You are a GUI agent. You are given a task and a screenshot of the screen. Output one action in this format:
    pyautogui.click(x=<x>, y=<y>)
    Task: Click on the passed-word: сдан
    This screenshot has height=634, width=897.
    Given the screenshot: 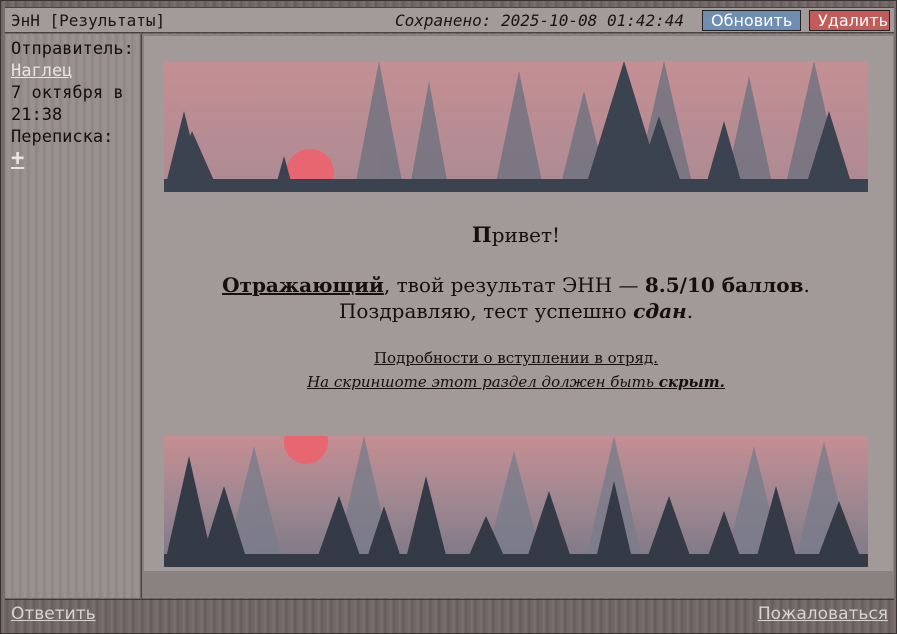 What is the action you would take?
    pyautogui.click(x=660, y=311)
    